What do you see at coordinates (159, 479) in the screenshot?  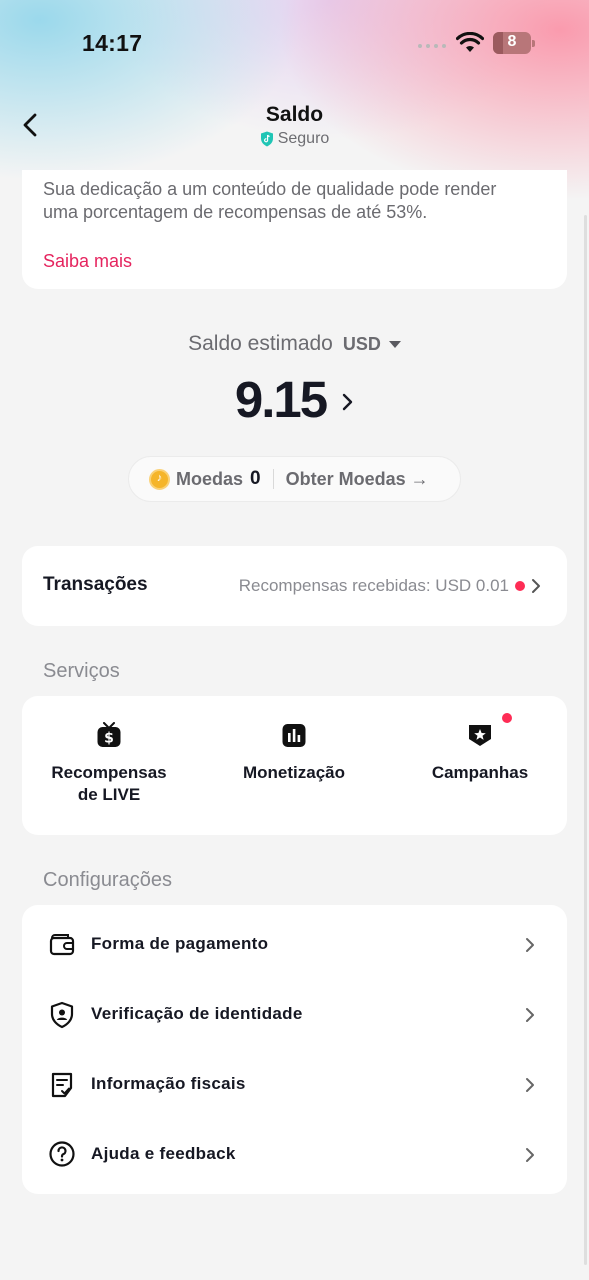 I see `coin-icon: ♪` at bounding box center [159, 479].